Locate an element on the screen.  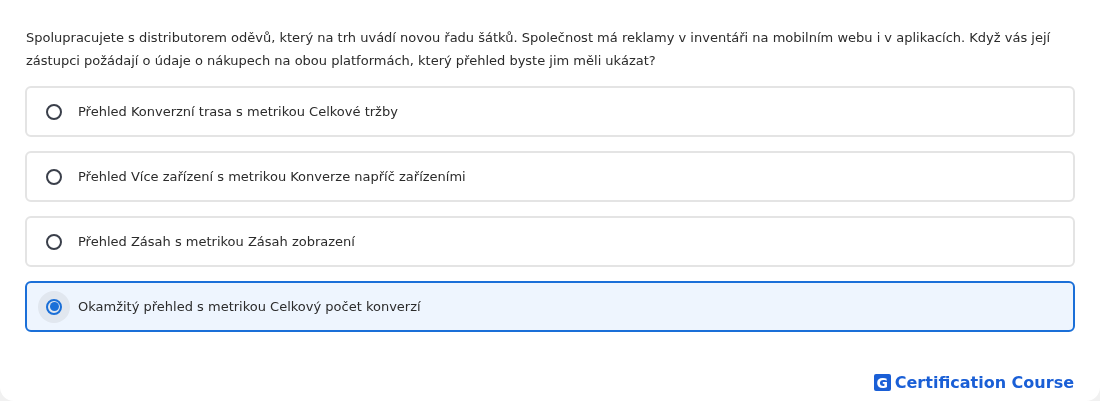
option-label: Přehled Zásah s metrikou Zásah zobrazení is located at coordinates (216, 241).